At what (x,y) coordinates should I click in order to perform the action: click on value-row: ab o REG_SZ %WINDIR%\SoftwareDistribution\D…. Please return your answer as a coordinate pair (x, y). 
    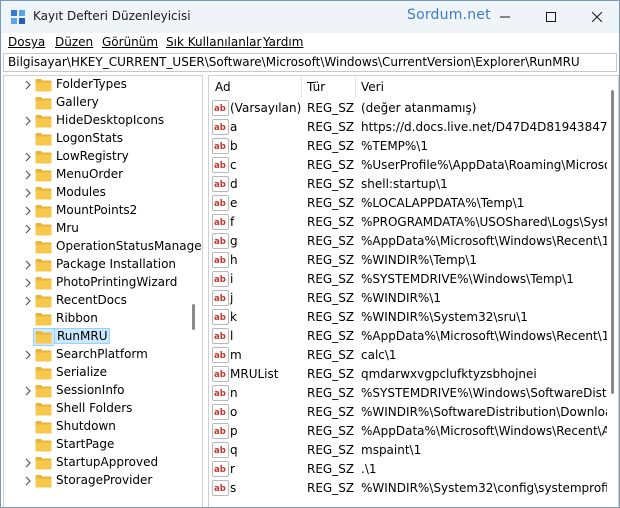
    Looking at the image, I should click on (409, 412).